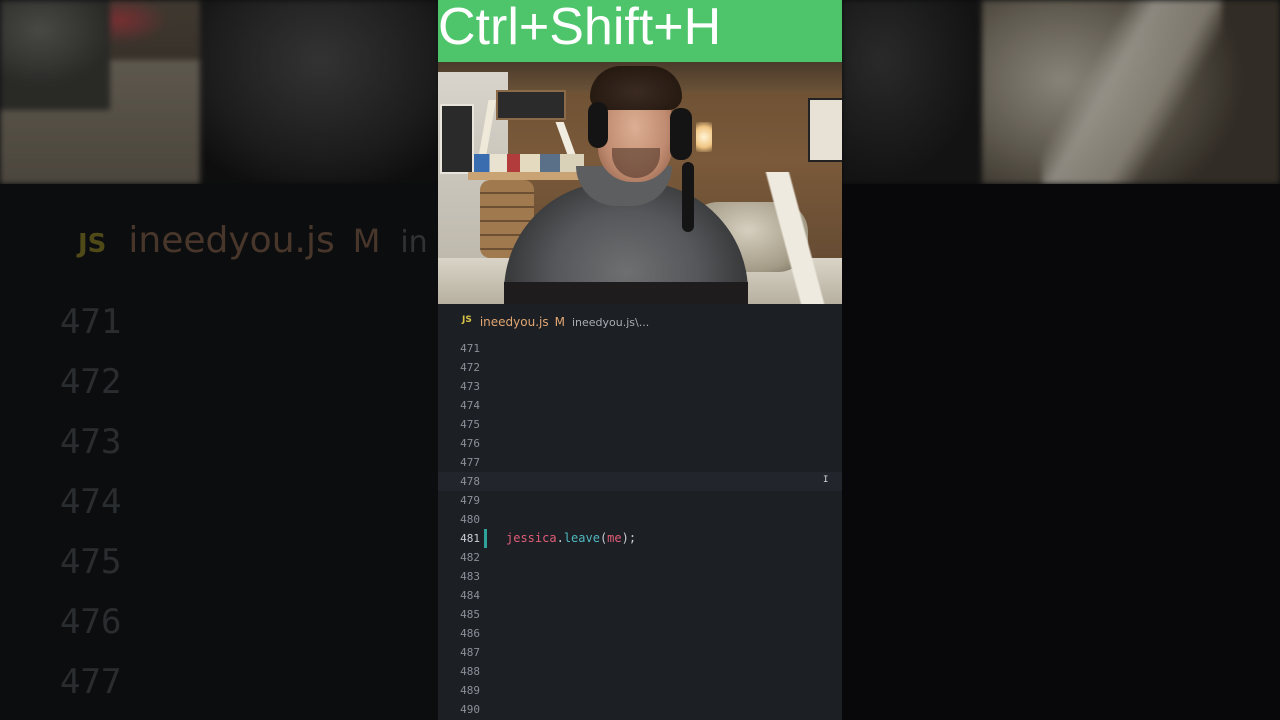 This screenshot has height=720, width=1280. Describe the element at coordinates (514, 322) in the screenshot. I see `tab-file-name: ineedyou.js` at that location.